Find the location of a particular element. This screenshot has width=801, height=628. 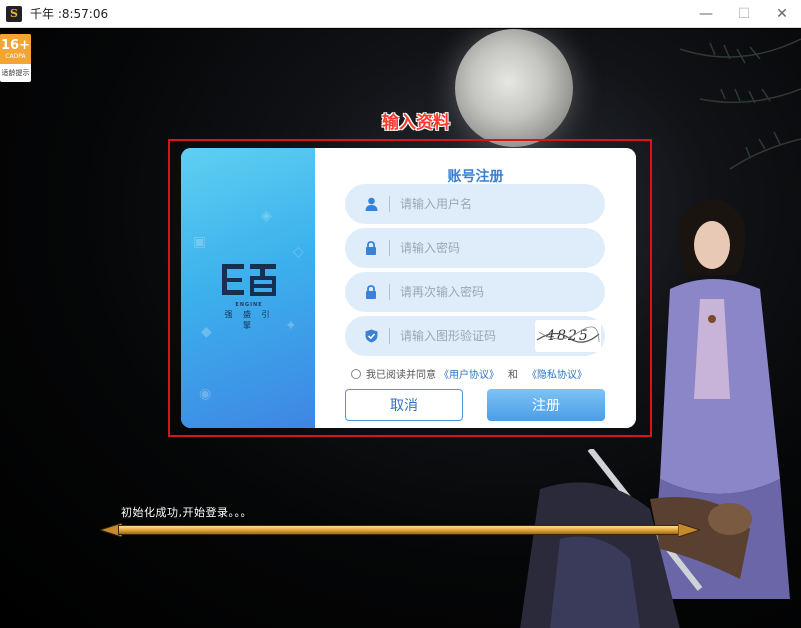

loading-progress-bar is located at coordinates (400, 530).